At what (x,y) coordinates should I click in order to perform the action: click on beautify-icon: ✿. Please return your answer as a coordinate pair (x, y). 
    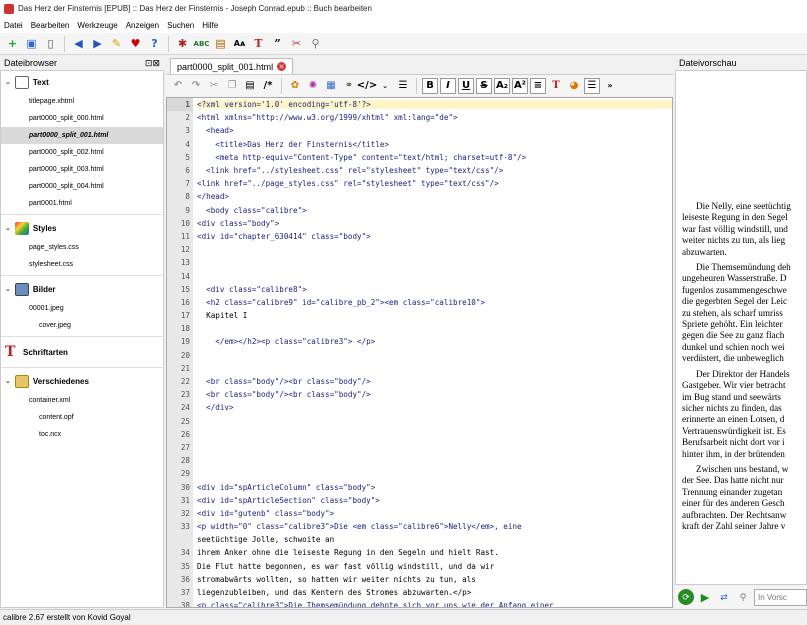
    Looking at the image, I should click on (295, 86).